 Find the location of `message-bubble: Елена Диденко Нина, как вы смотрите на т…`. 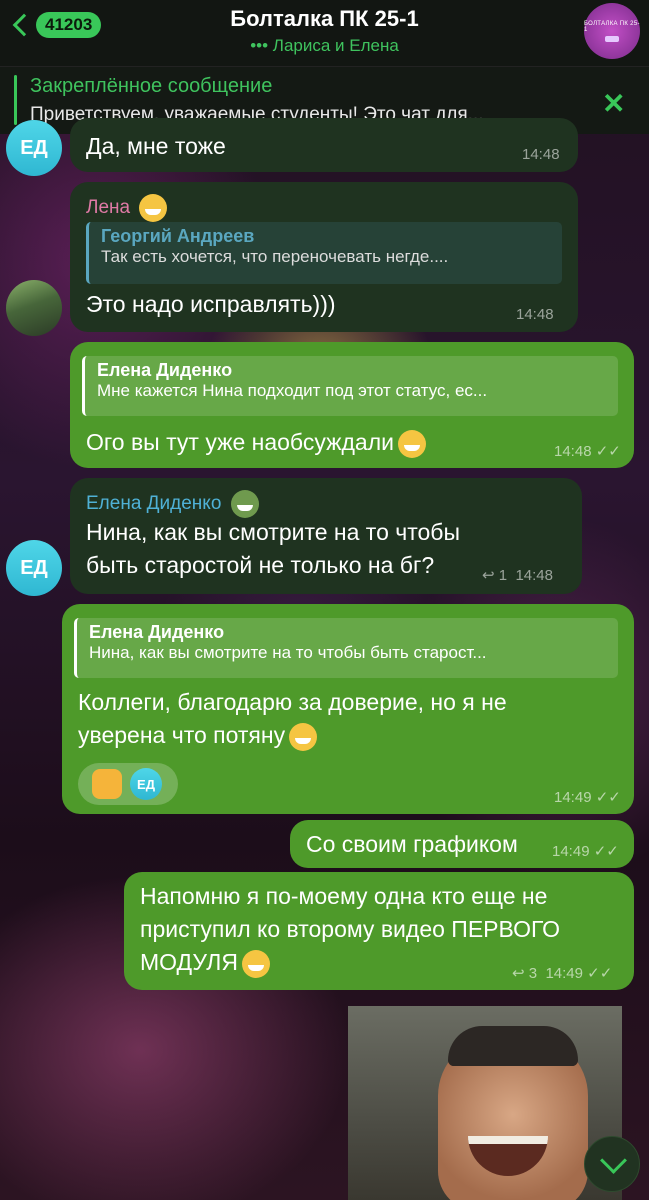

message-bubble: Елена Диденко Нина, как вы смотрите на т… is located at coordinates (326, 536).